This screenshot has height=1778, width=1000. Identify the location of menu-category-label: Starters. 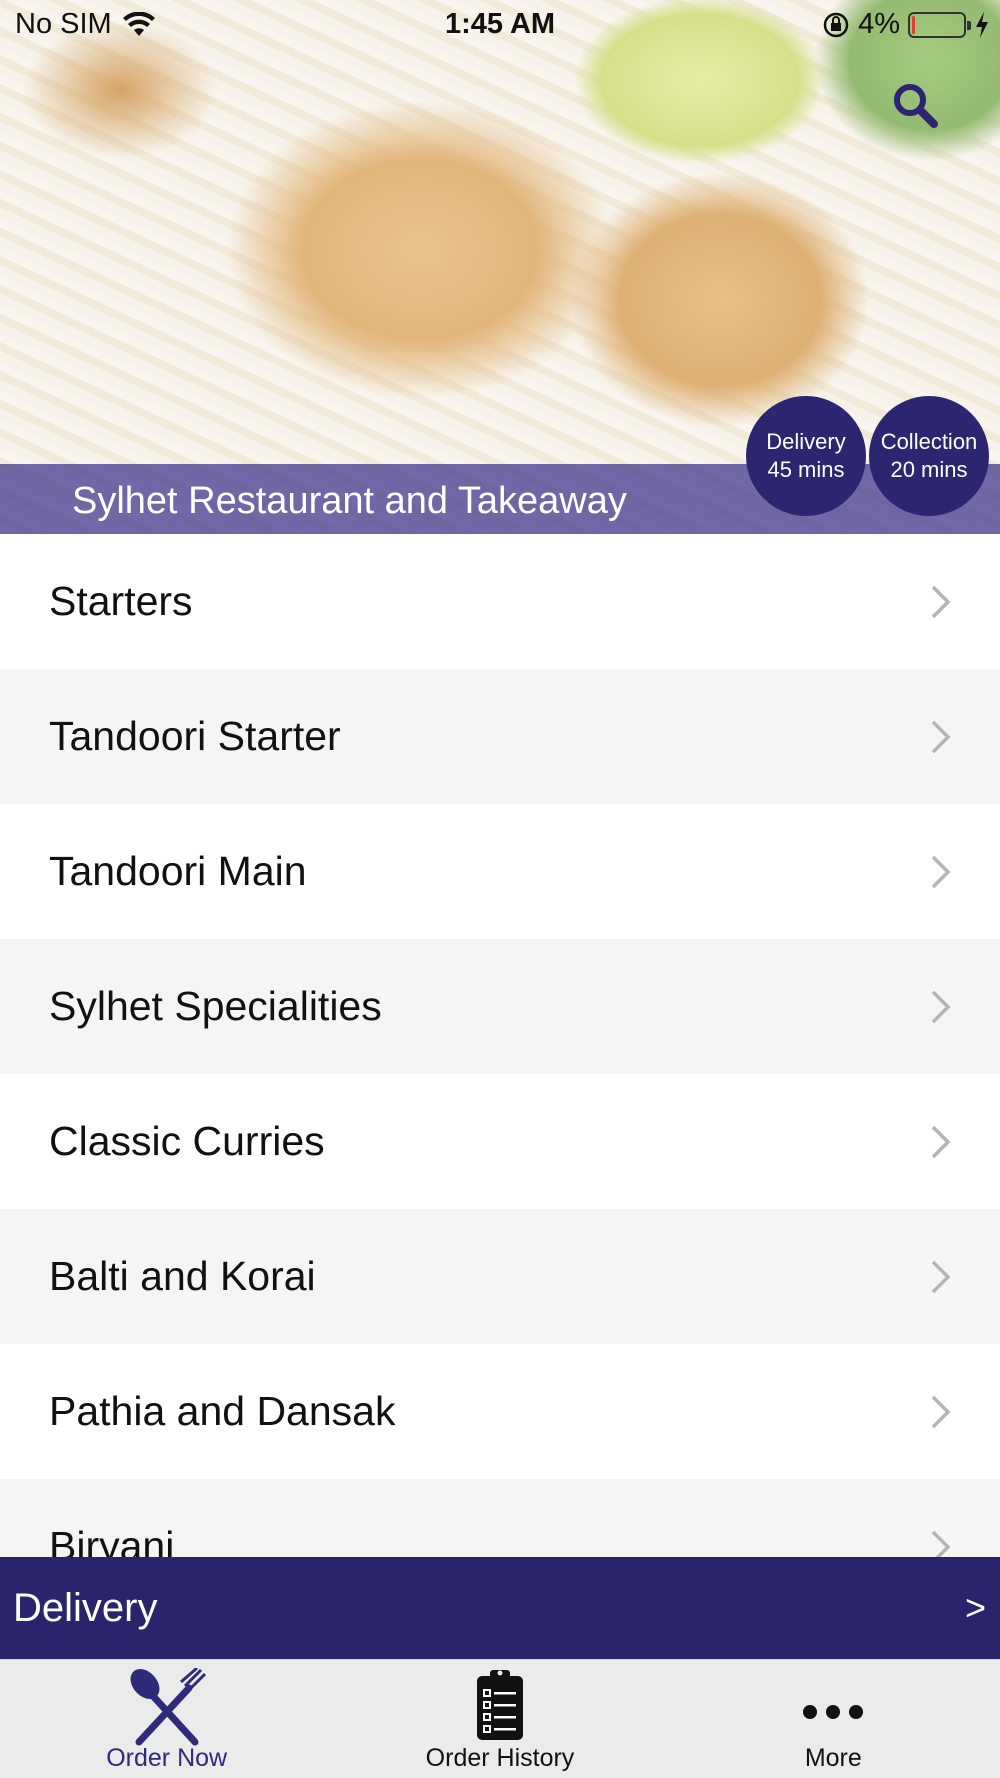
(121, 601).